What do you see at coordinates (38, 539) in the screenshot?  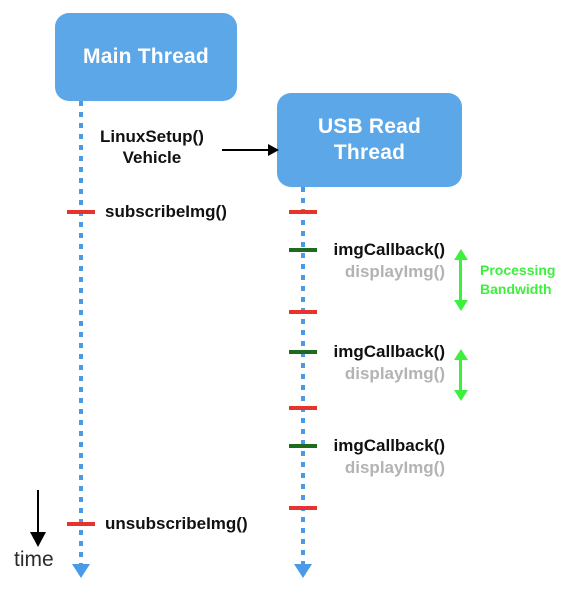 I see `time-axis-arrow-head-icon` at bounding box center [38, 539].